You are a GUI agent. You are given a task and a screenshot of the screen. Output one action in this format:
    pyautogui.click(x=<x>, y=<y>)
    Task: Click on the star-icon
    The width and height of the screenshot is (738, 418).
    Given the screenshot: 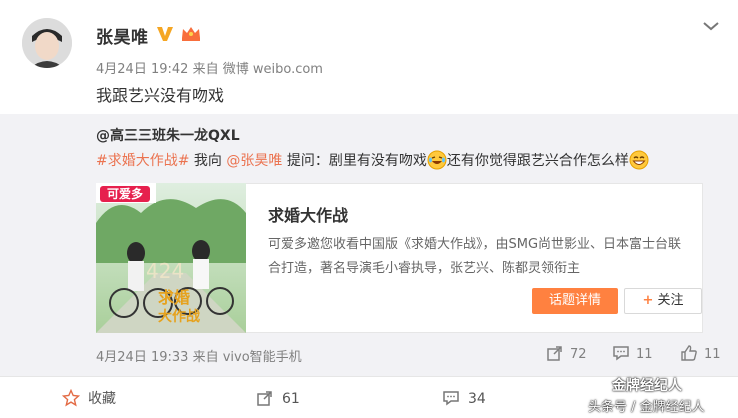 What is the action you would take?
    pyautogui.click(x=71, y=397)
    